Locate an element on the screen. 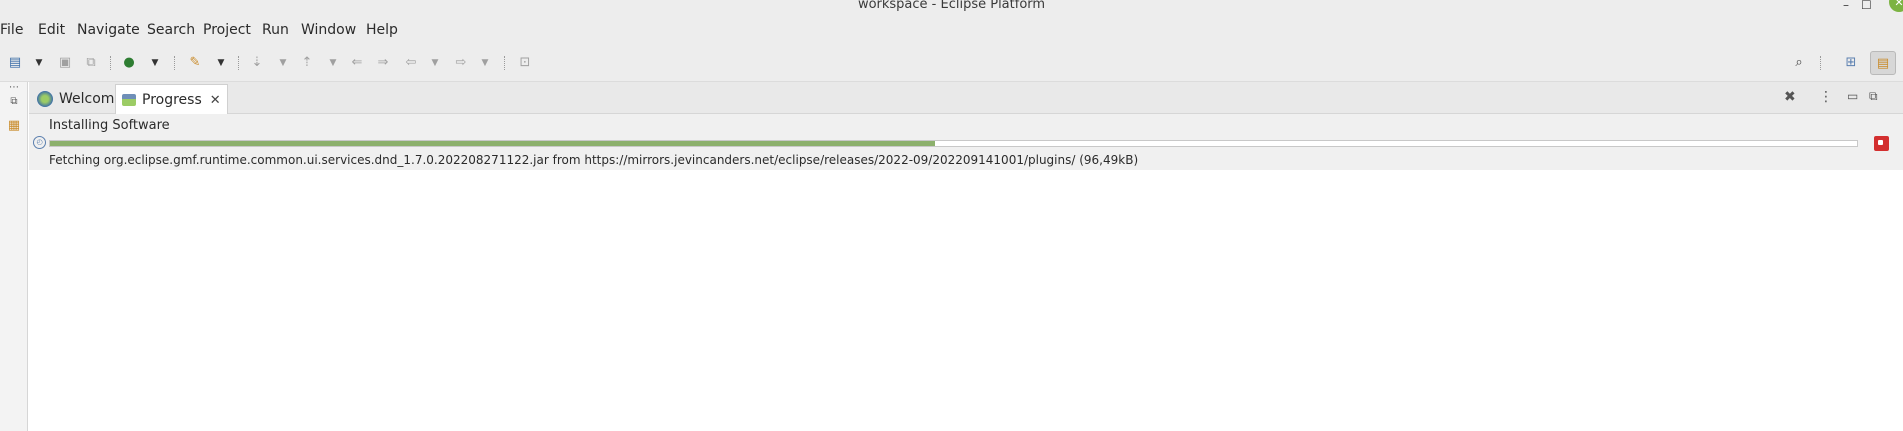 The width and height of the screenshot is (1903, 431). close-tab-icon: ✕ is located at coordinates (215, 100).